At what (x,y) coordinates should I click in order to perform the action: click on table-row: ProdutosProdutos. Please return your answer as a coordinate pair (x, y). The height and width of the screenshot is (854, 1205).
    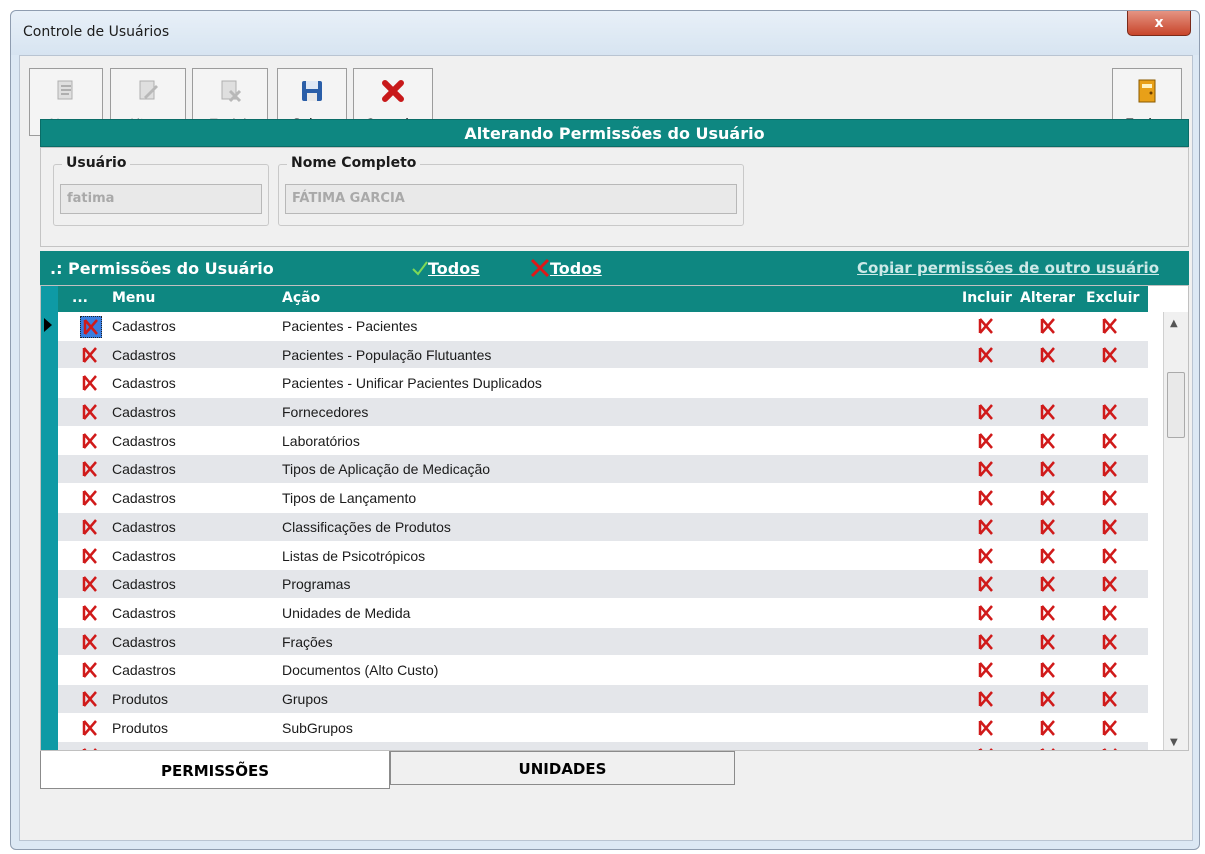
    Looking at the image, I should click on (603, 746).